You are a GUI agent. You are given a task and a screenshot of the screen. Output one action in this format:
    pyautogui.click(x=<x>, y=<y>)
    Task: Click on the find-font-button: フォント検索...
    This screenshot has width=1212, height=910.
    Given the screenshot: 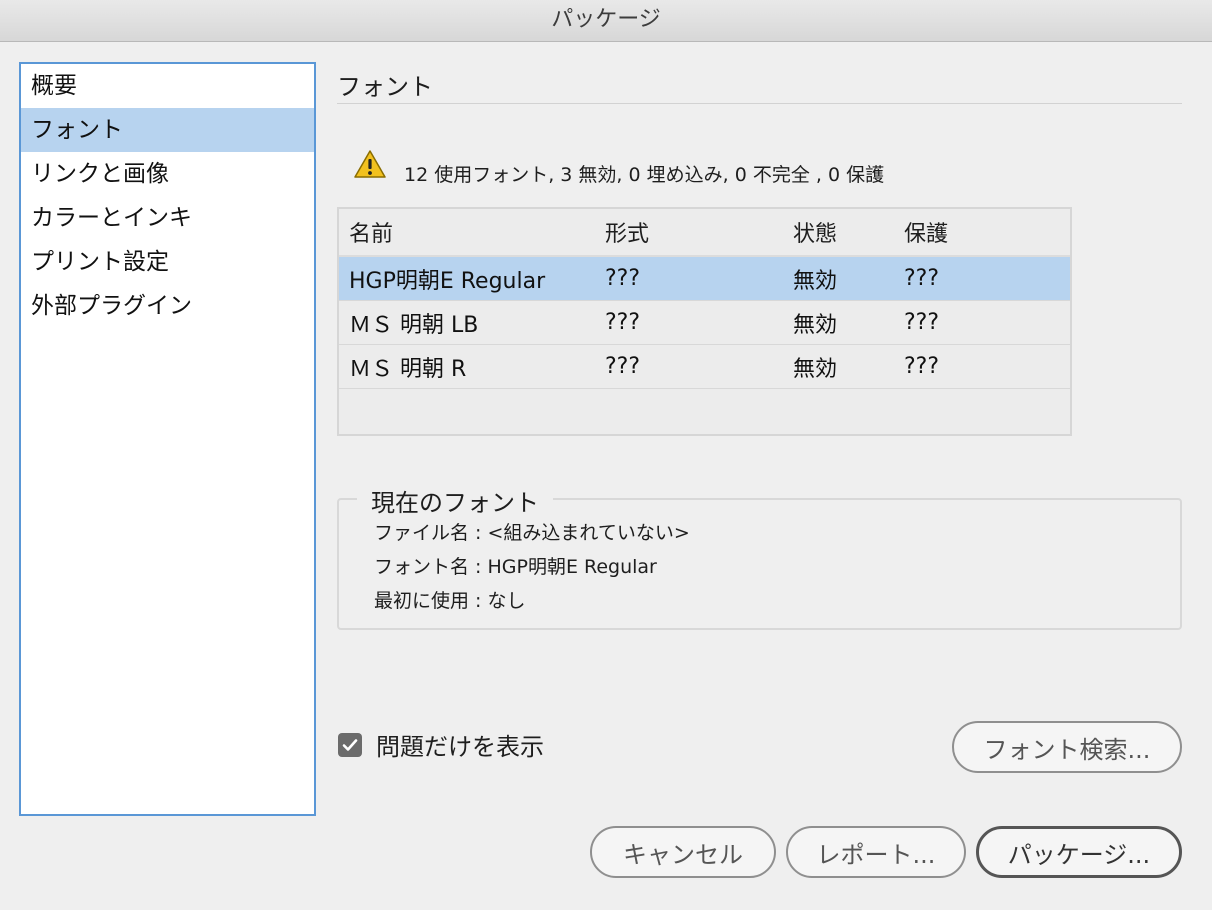 What is the action you would take?
    pyautogui.click(x=1067, y=747)
    